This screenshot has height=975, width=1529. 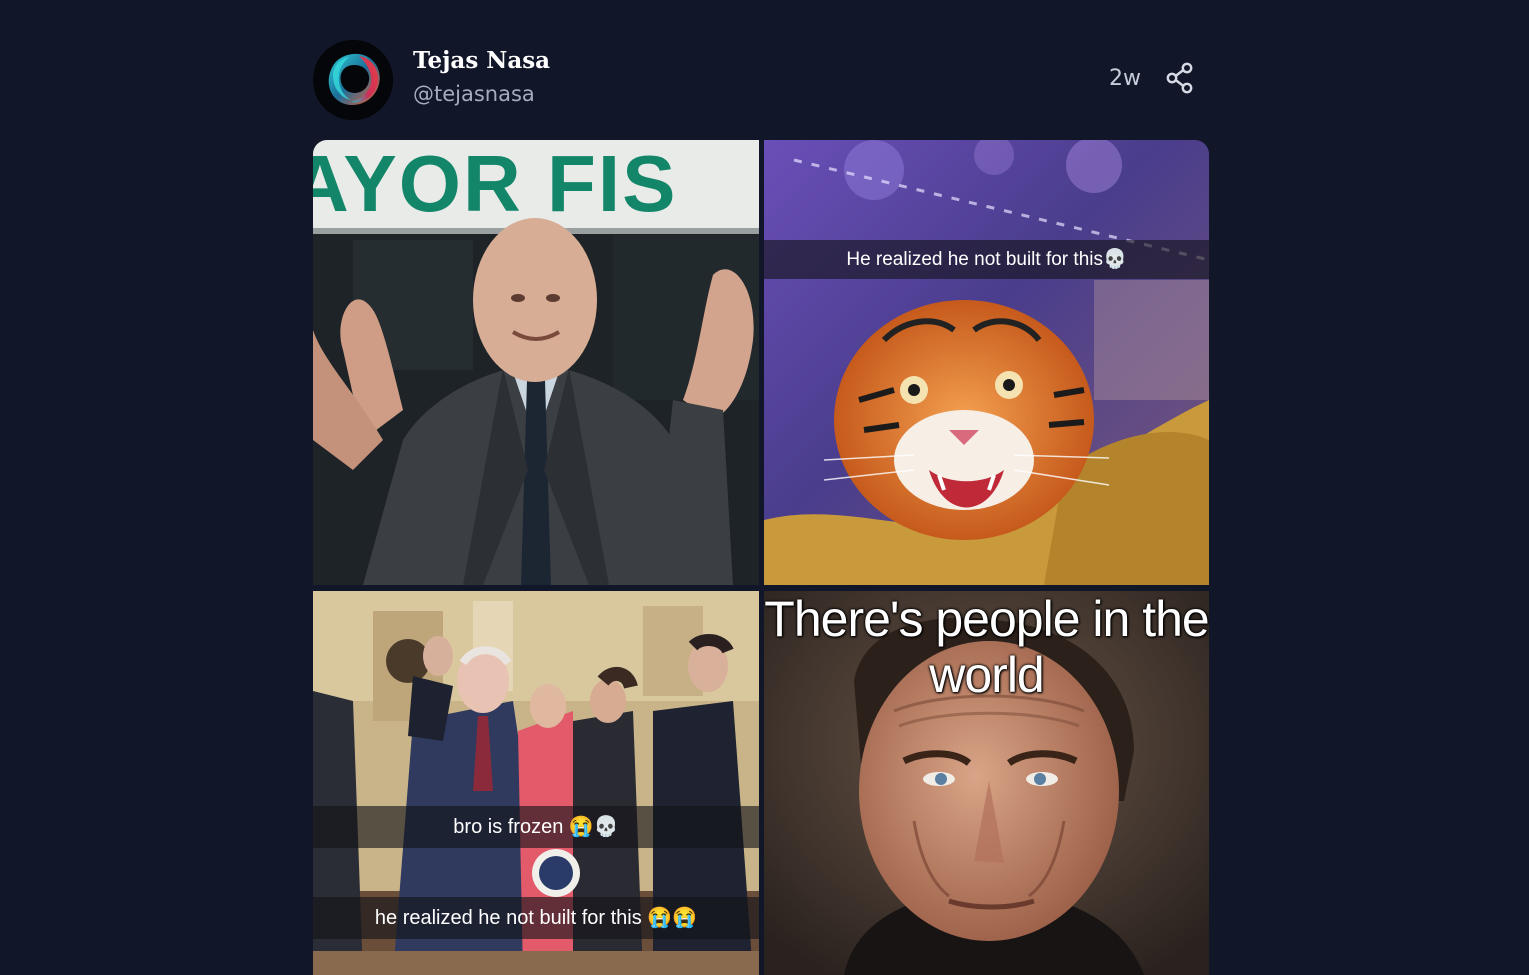 What do you see at coordinates (536, 827) in the screenshot?
I see `image-caption-top: bro is frozen 😭💀` at bounding box center [536, 827].